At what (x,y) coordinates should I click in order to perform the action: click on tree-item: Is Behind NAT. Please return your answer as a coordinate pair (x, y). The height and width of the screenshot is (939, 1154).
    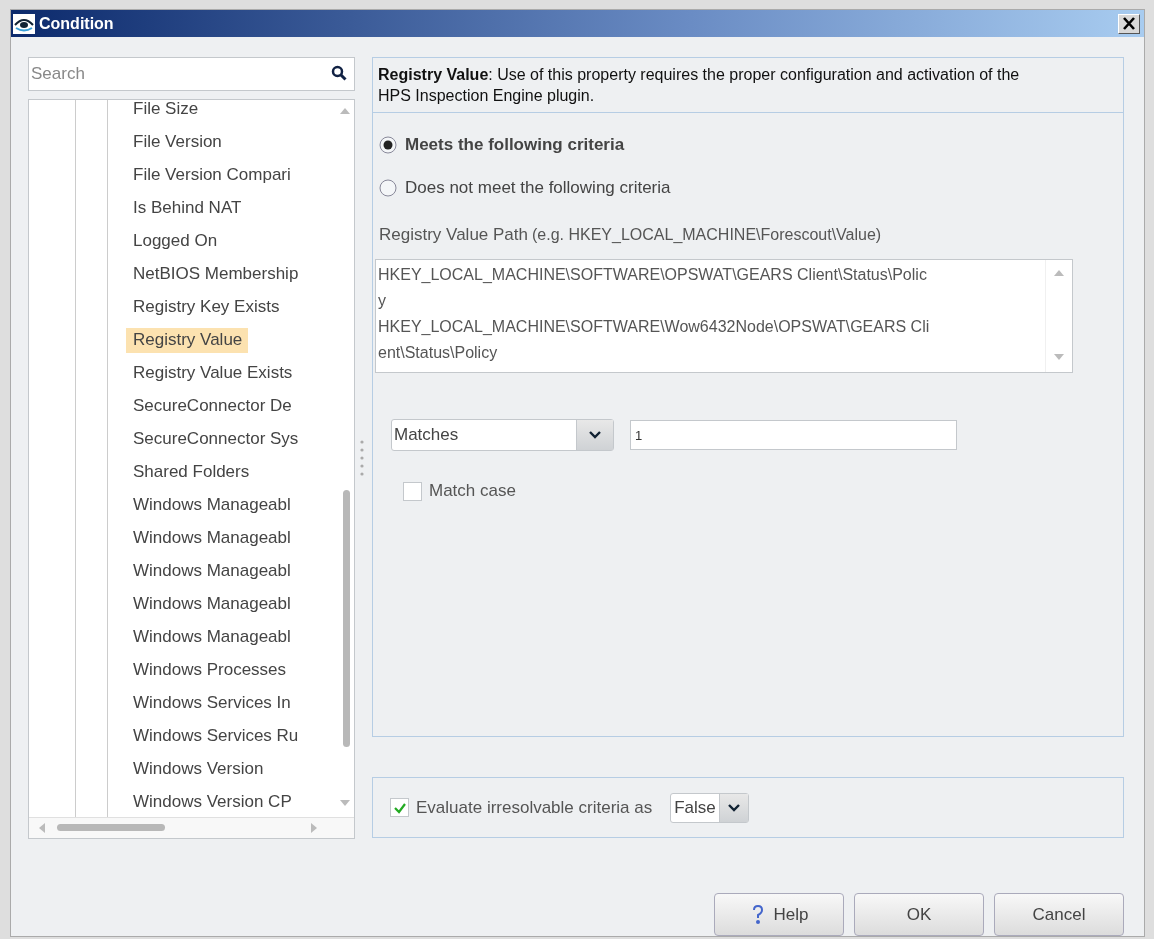
    Looking at the image, I should click on (187, 208).